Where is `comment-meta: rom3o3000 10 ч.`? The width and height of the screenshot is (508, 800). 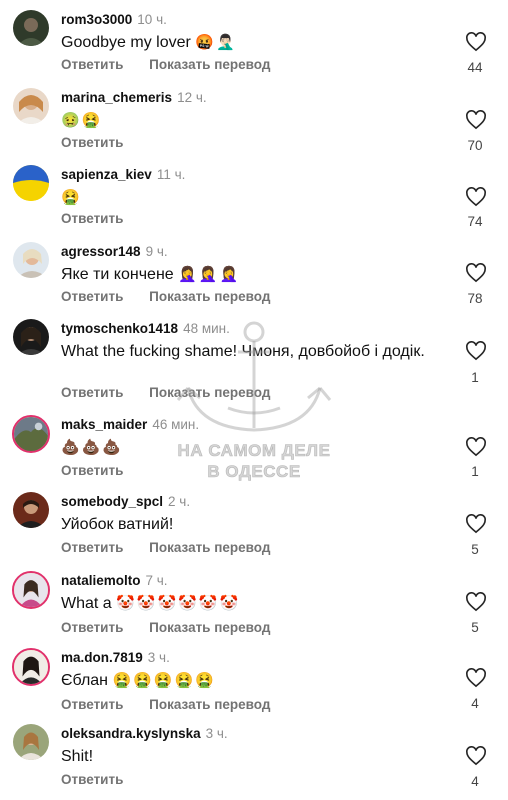 comment-meta: rom3o3000 10 ч. is located at coordinates (114, 20).